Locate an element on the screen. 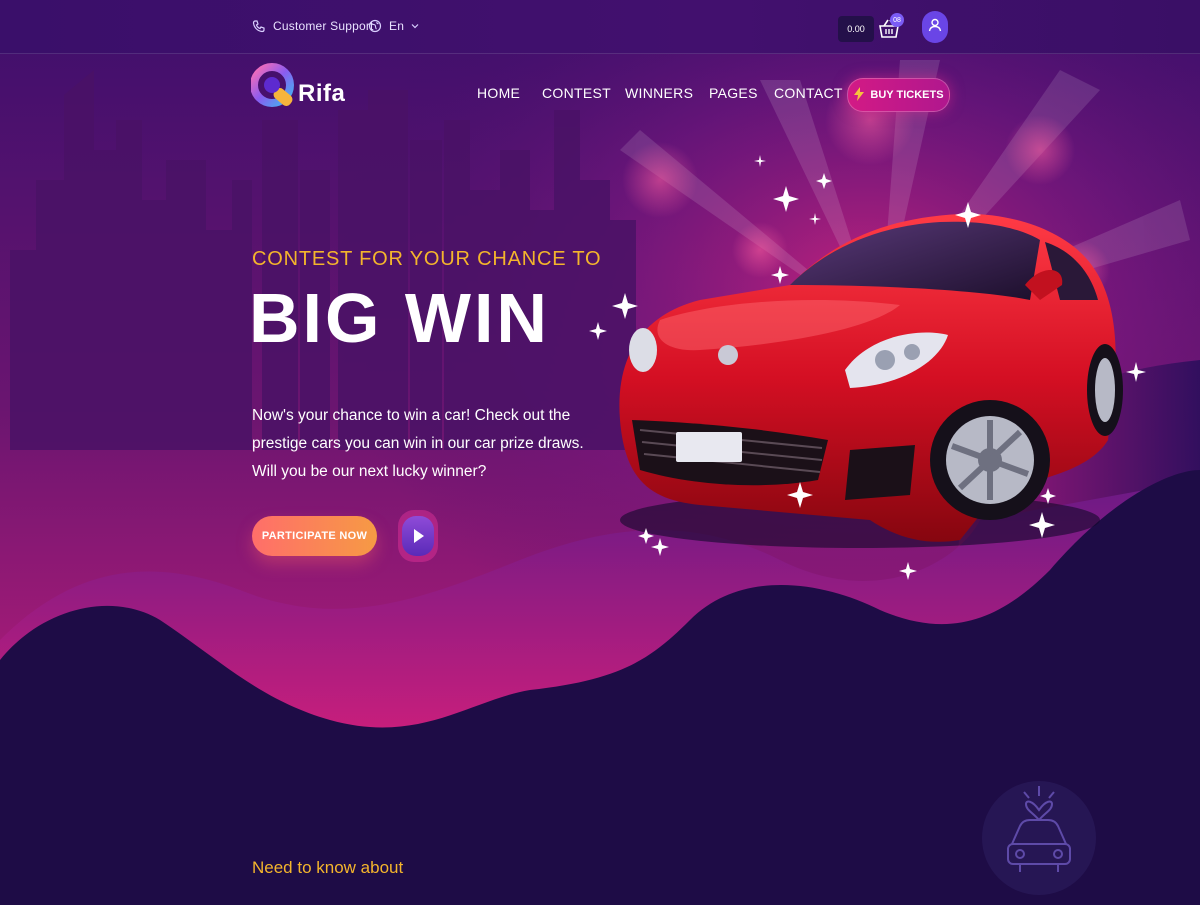 The height and width of the screenshot is (905, 1200). customer-support-label: Customer Support is located at coordinates (323, 26).